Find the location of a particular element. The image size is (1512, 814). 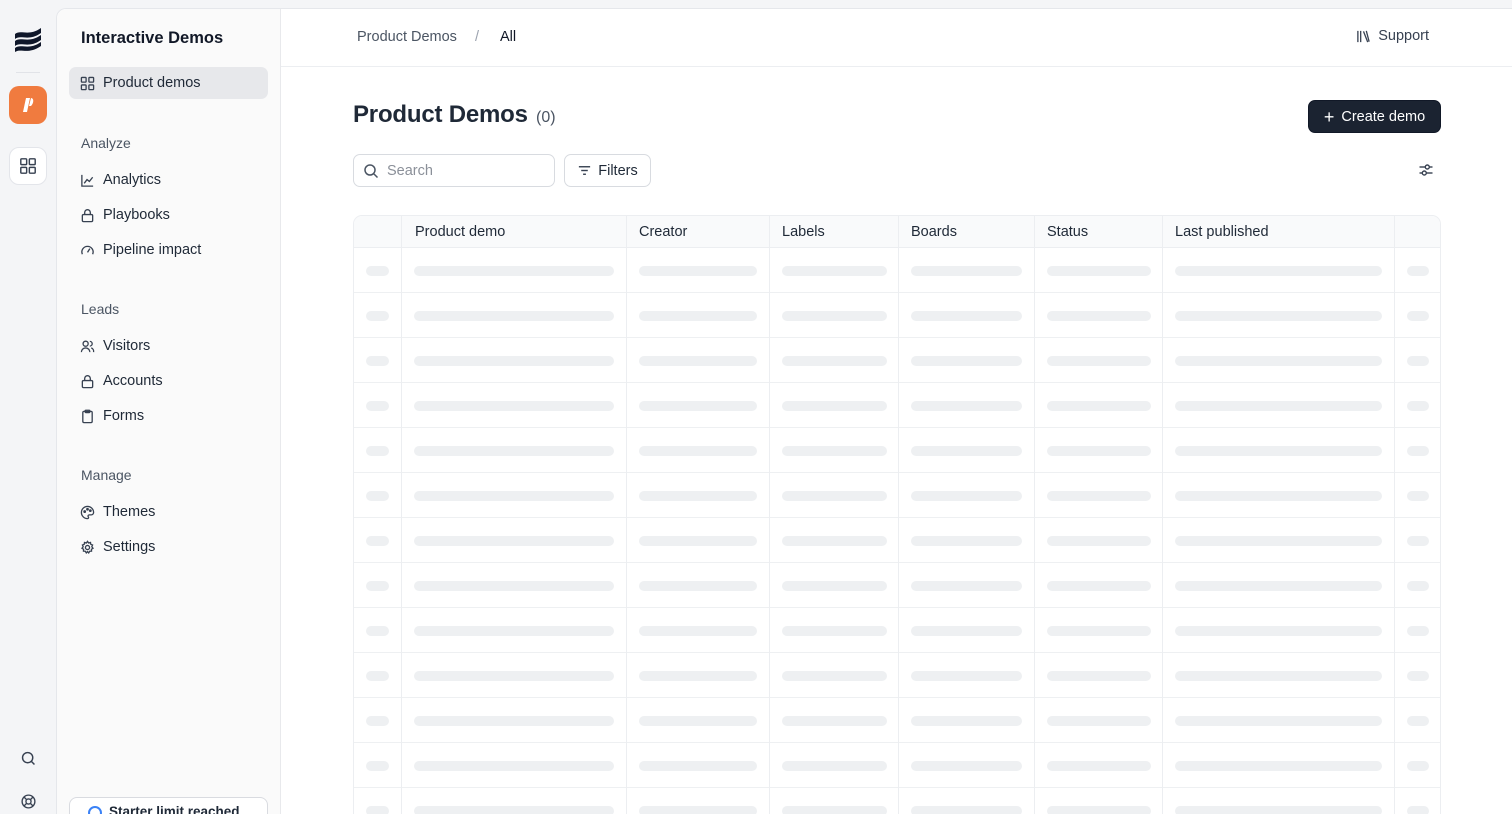

app-logo-icon is located at coordinates (28, 105).